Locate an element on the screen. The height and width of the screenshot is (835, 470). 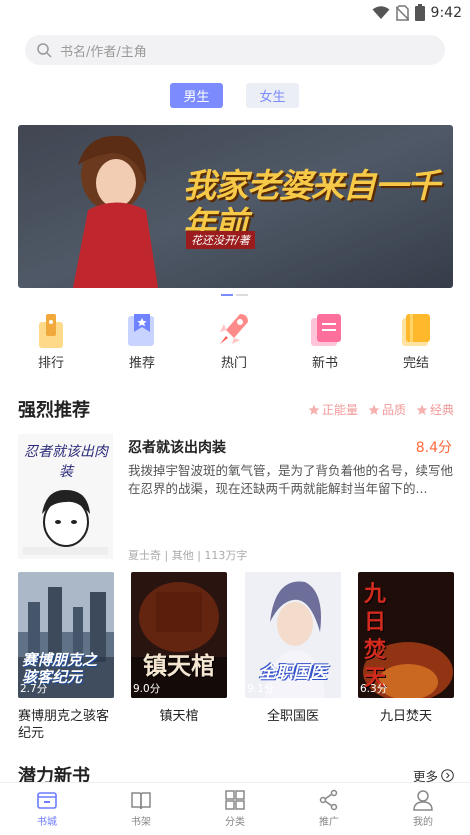
wifi-icon is located at coordinates (381, 12).